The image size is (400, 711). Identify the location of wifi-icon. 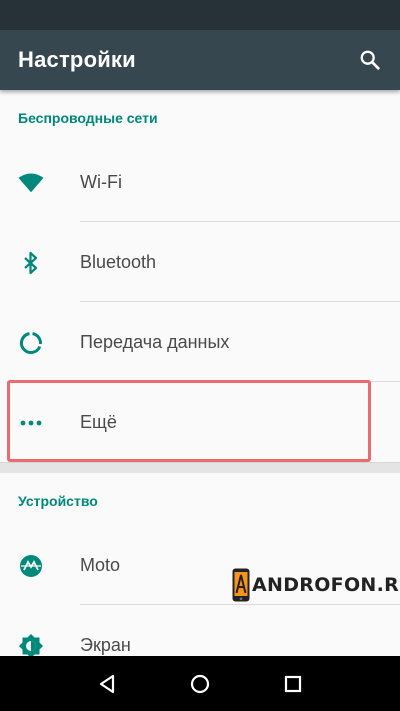
(31, 183).